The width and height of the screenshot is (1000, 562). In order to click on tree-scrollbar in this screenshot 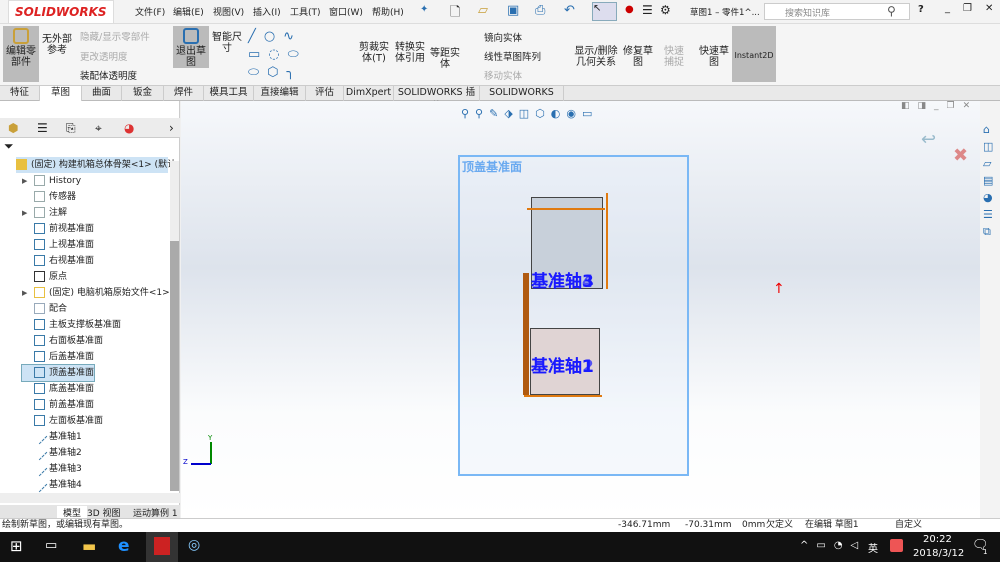, I will do `click(174, 326)`.